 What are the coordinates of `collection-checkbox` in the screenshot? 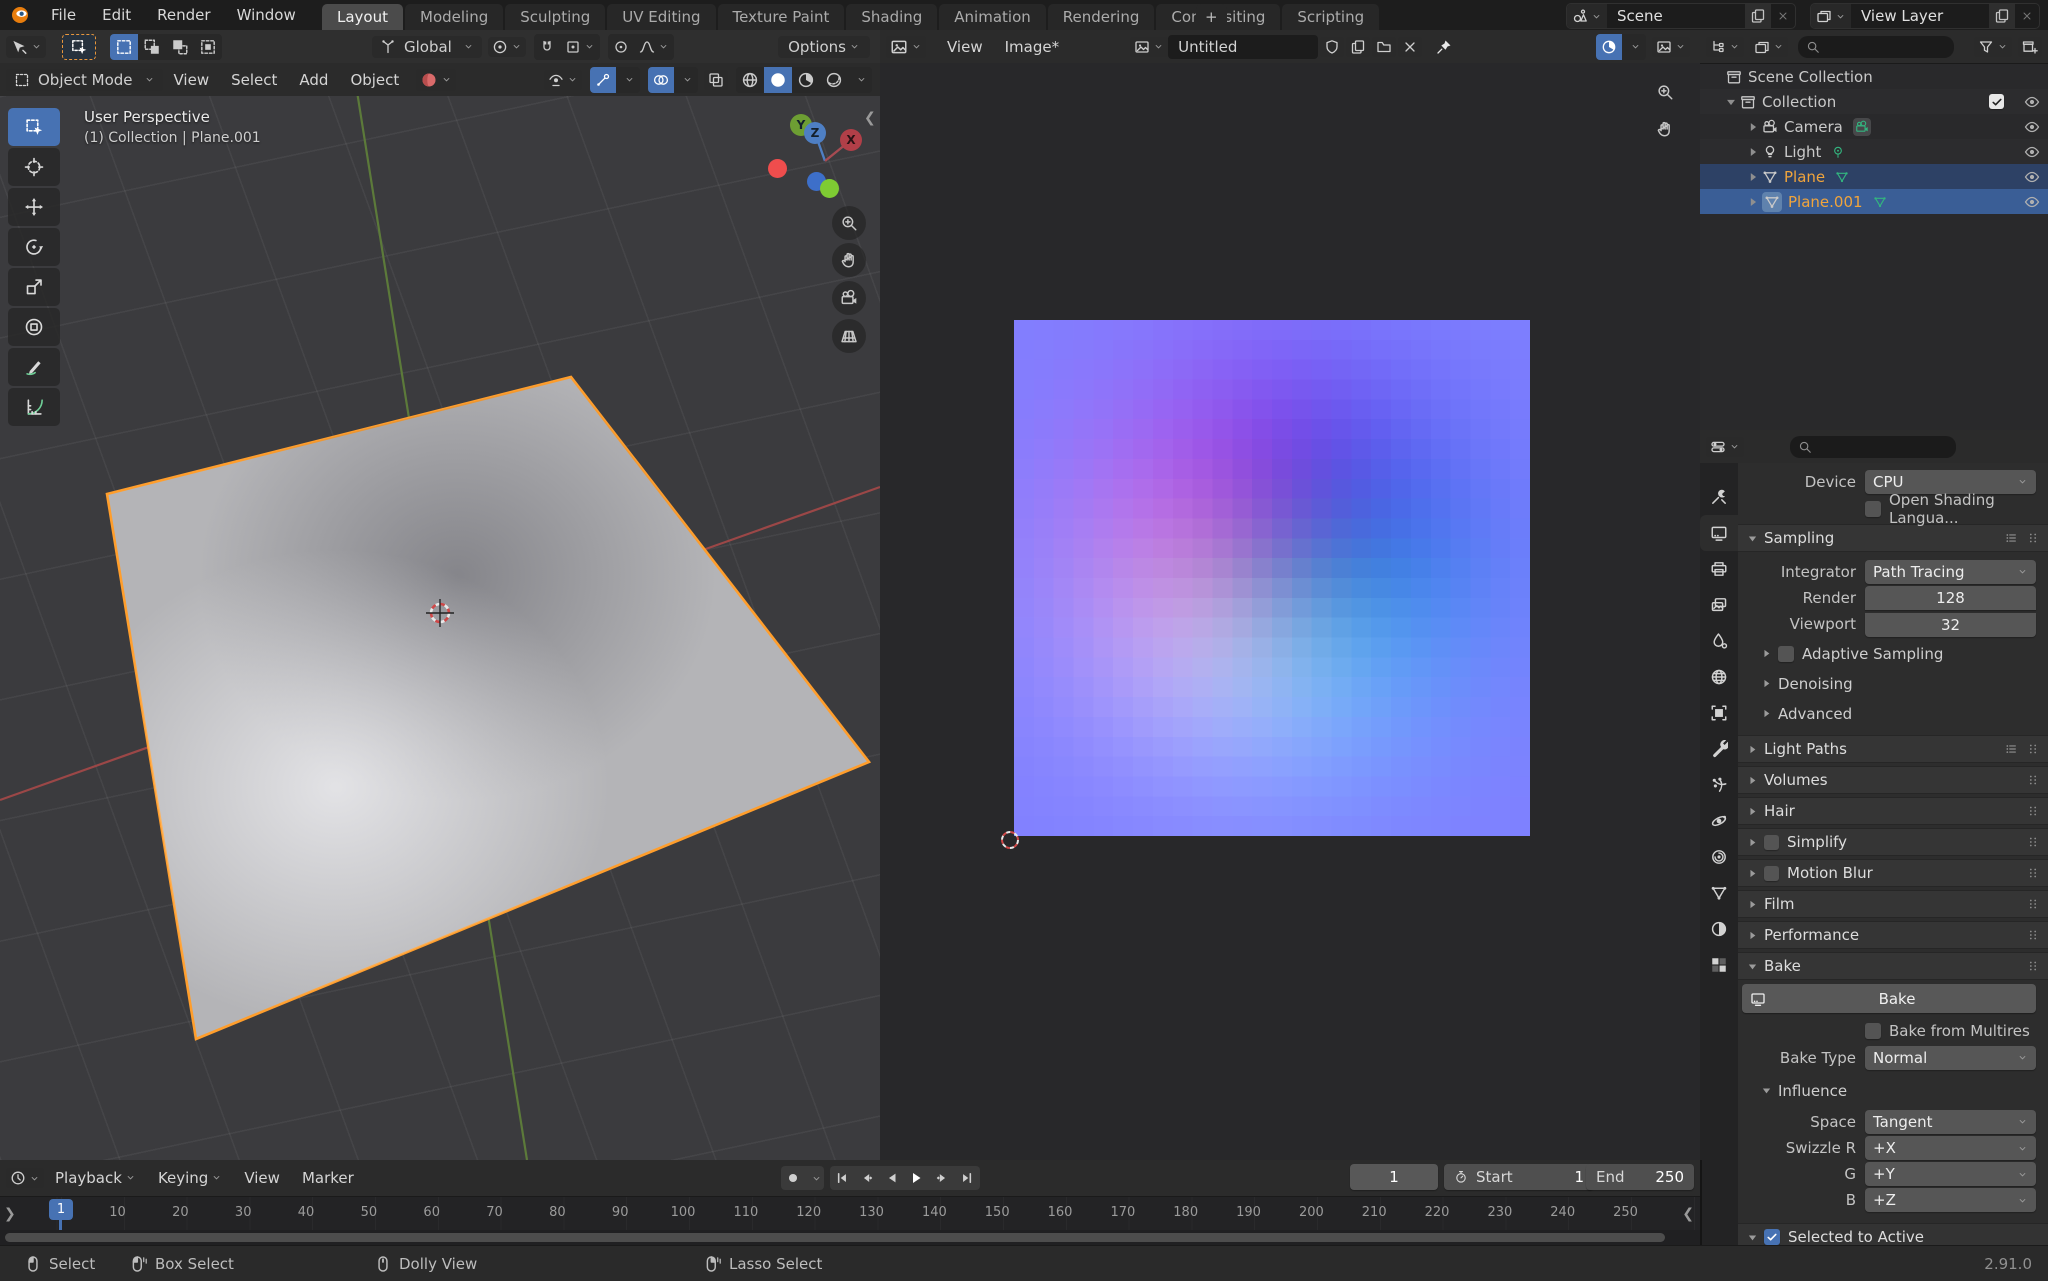 It's located at (1996, 101).